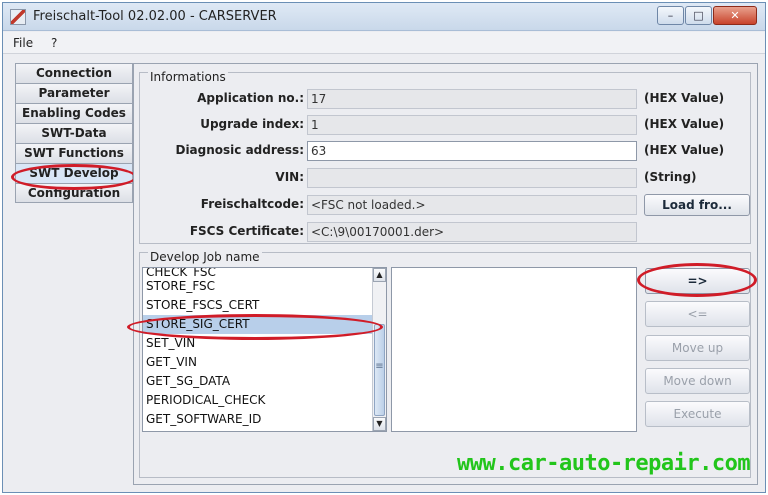 Image resolution: width=768 pixels, height=495 pixels. What do you see at coordinates (264, 362) in the screenshot?
I see `list-item: GET_VIN` at bounding box center [264, 362].